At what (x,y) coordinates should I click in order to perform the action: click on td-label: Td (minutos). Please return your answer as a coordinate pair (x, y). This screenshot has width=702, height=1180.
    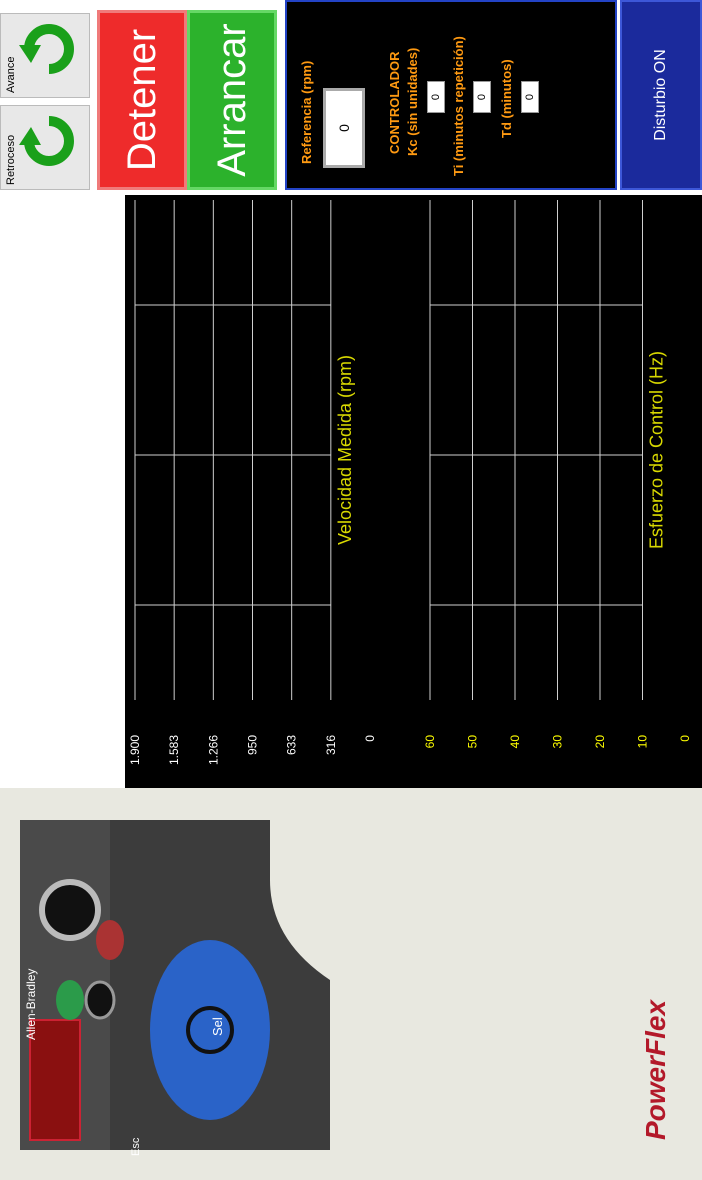
    Looking at the image, I should click on (506, 98).